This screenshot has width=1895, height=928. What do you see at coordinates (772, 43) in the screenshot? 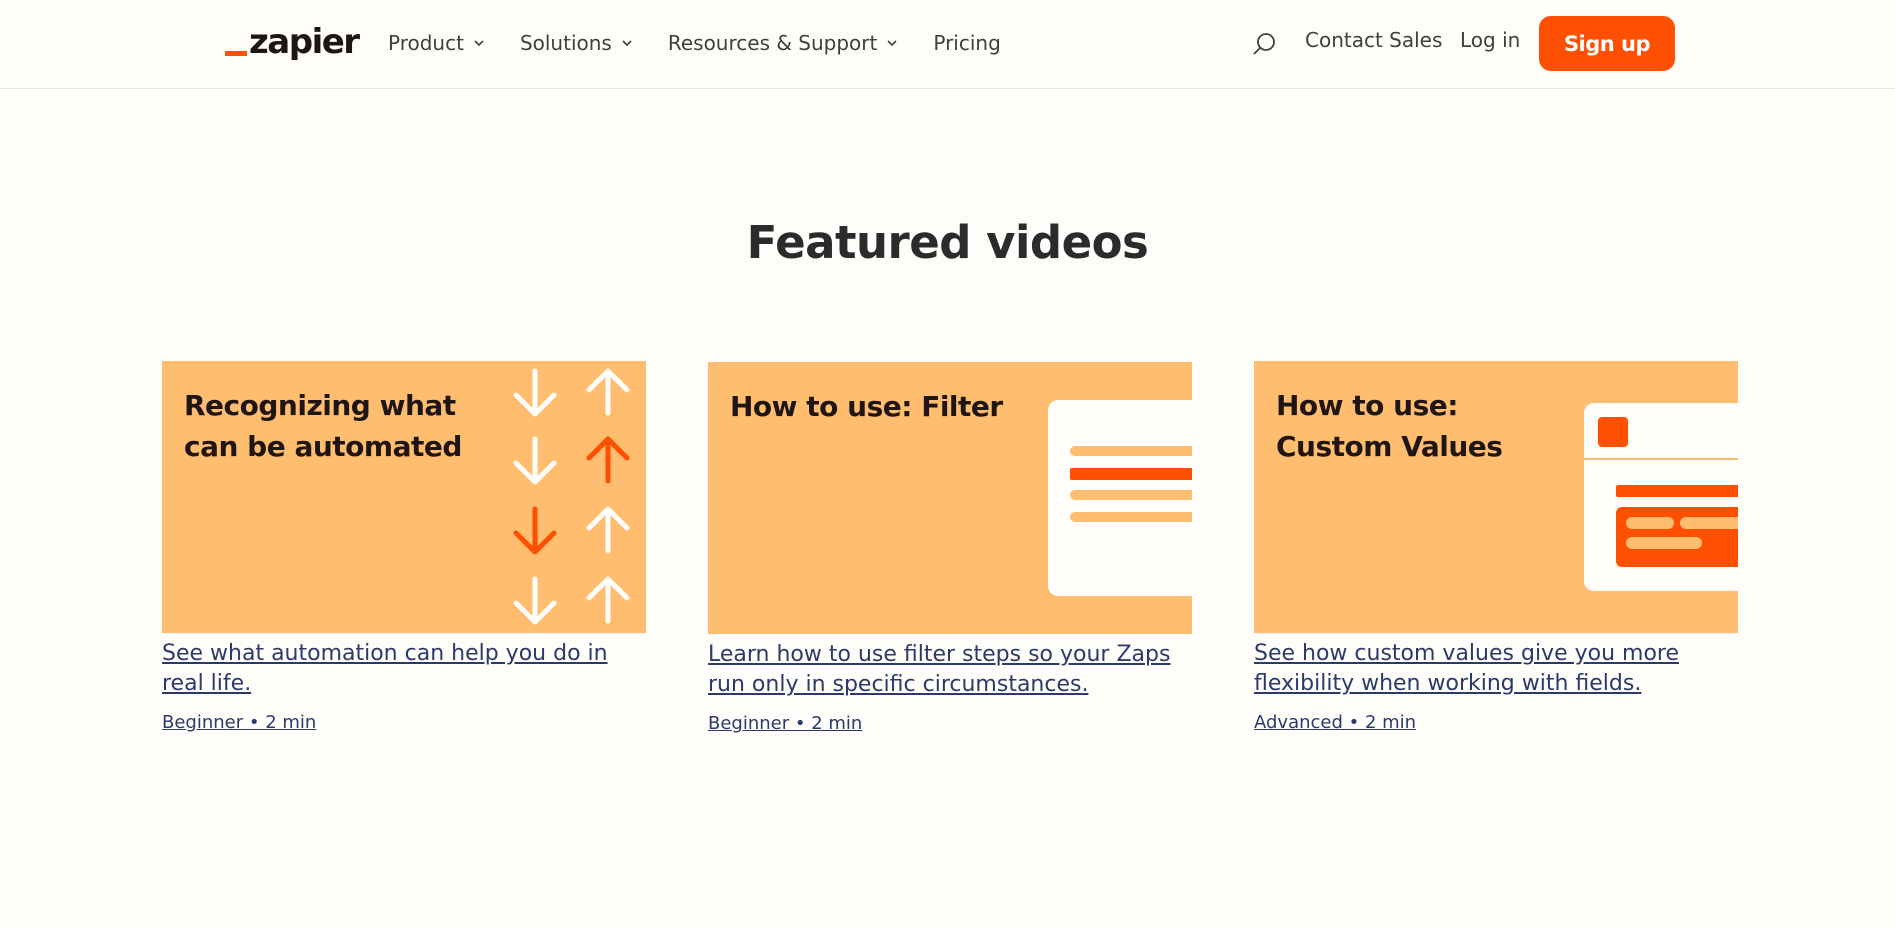
I see `nav-resources-label: Resources & Support` at bounding box center [772, 43].